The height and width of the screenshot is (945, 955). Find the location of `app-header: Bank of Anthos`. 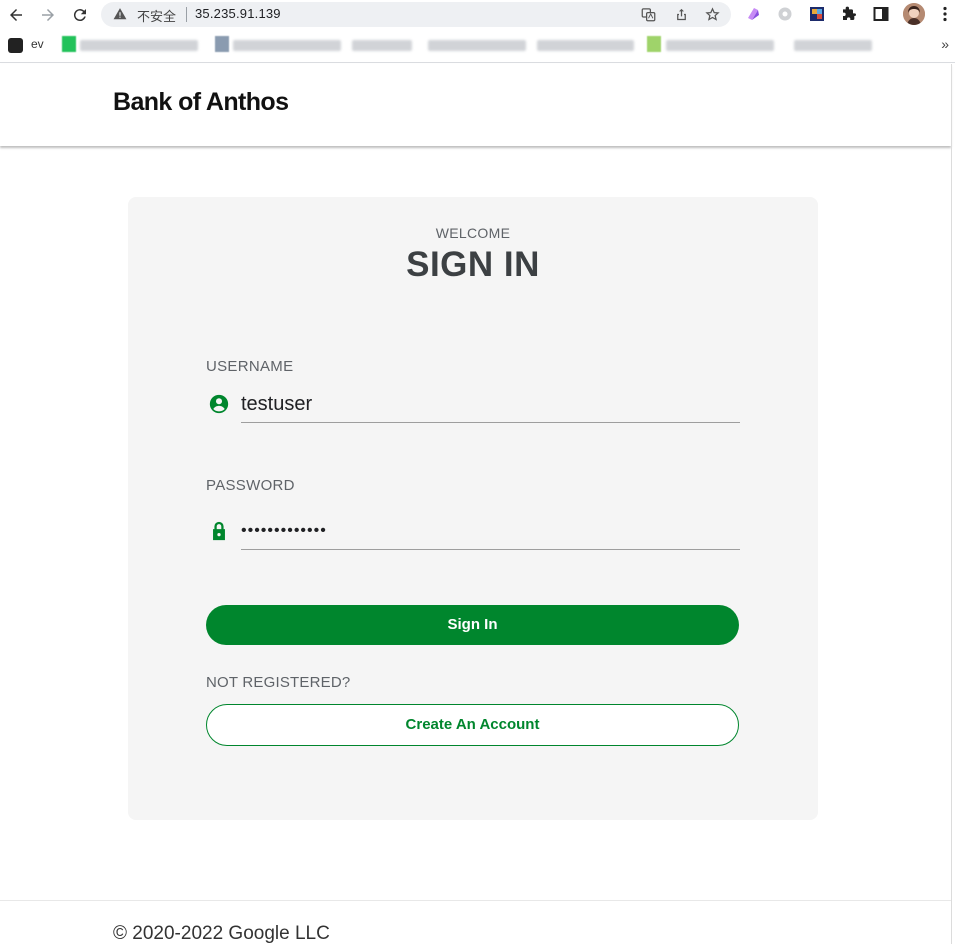

app-header: Bank of Anthos is located at coordinates (475, 105).